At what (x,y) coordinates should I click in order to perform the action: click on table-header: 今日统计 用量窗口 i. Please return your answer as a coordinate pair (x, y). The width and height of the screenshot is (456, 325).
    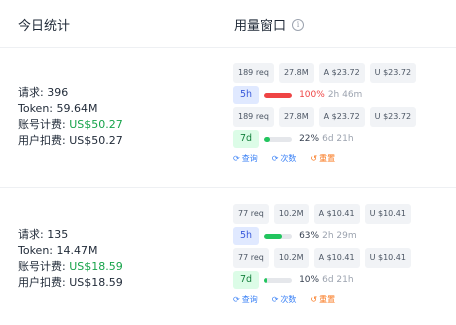
    Looking at the image, I should click on (228, 24).